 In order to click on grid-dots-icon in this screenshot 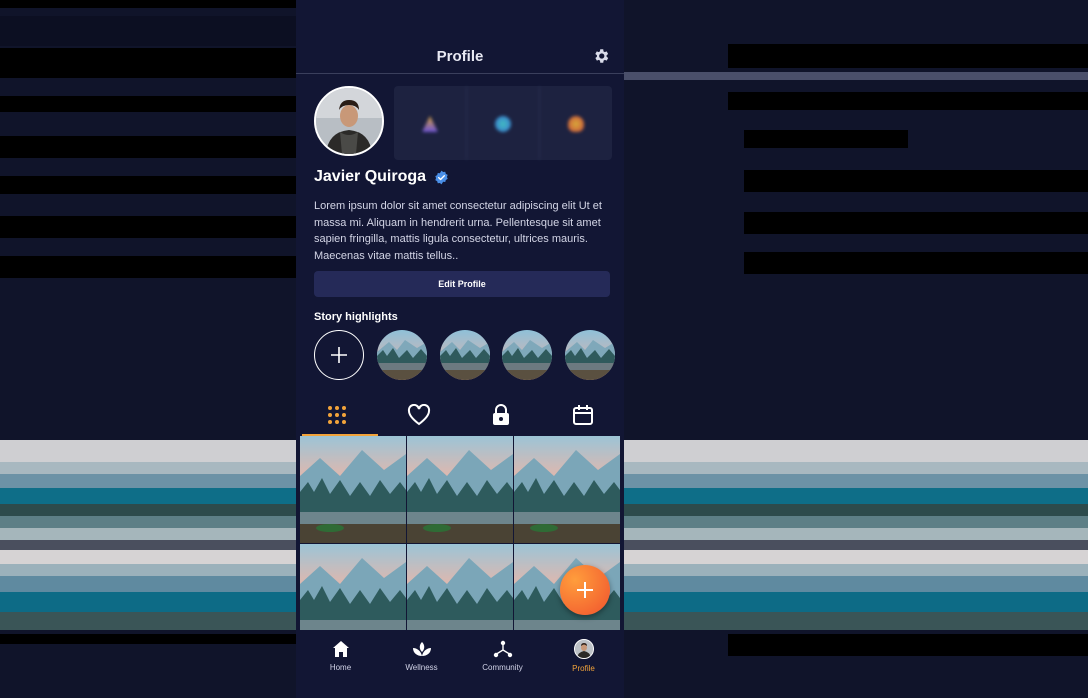, I will do `click(337, 415)`.